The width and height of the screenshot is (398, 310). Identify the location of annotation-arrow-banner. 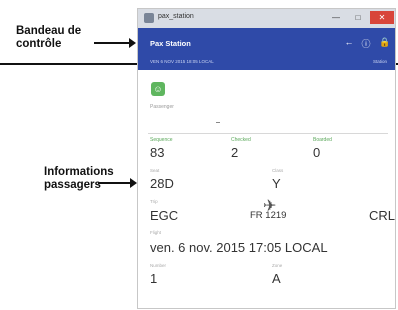
(115, 43).